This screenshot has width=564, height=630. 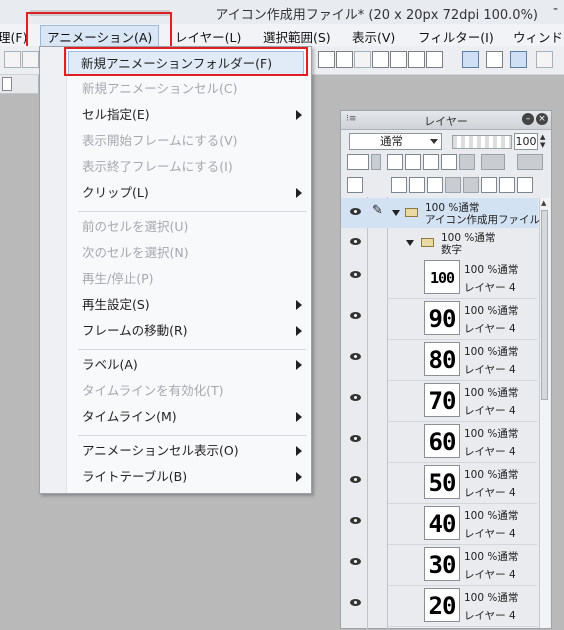 I want to click on layer-row: 70 100 %通常 レイヤー 4, so click(x=439, y=401).